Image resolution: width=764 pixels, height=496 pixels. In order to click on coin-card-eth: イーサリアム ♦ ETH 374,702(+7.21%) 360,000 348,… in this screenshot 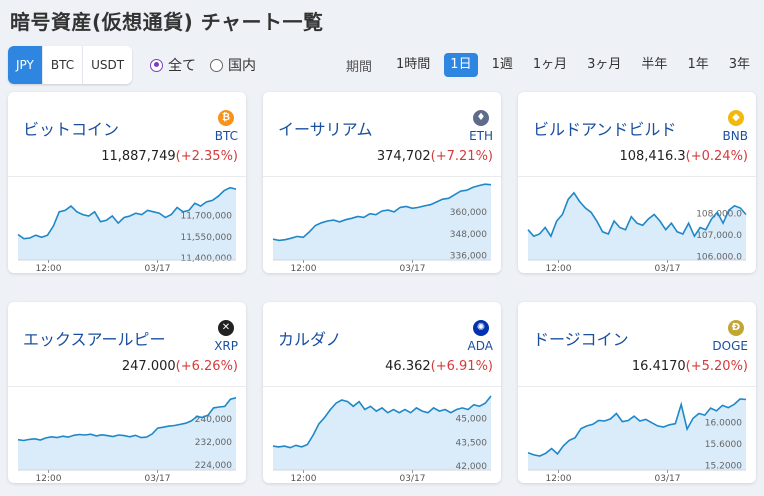, I will do `click(382, 182)`.